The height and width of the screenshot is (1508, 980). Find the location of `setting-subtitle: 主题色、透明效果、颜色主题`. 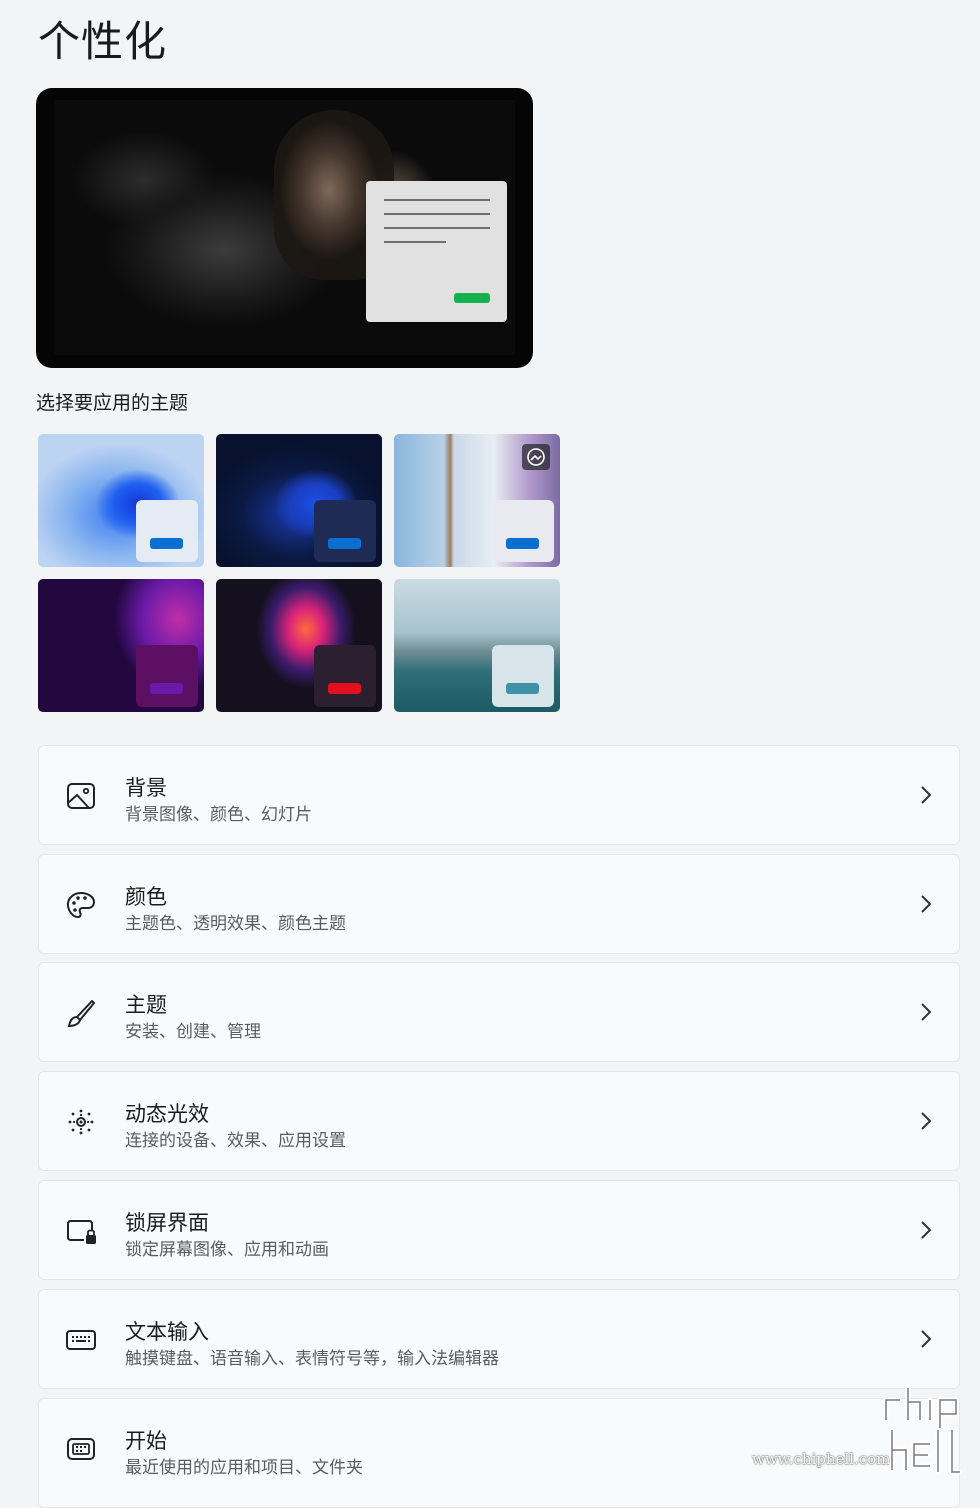

setting-subtitle: 主题色、透明效果、颜色主题 is located at coordinates (235, 924).